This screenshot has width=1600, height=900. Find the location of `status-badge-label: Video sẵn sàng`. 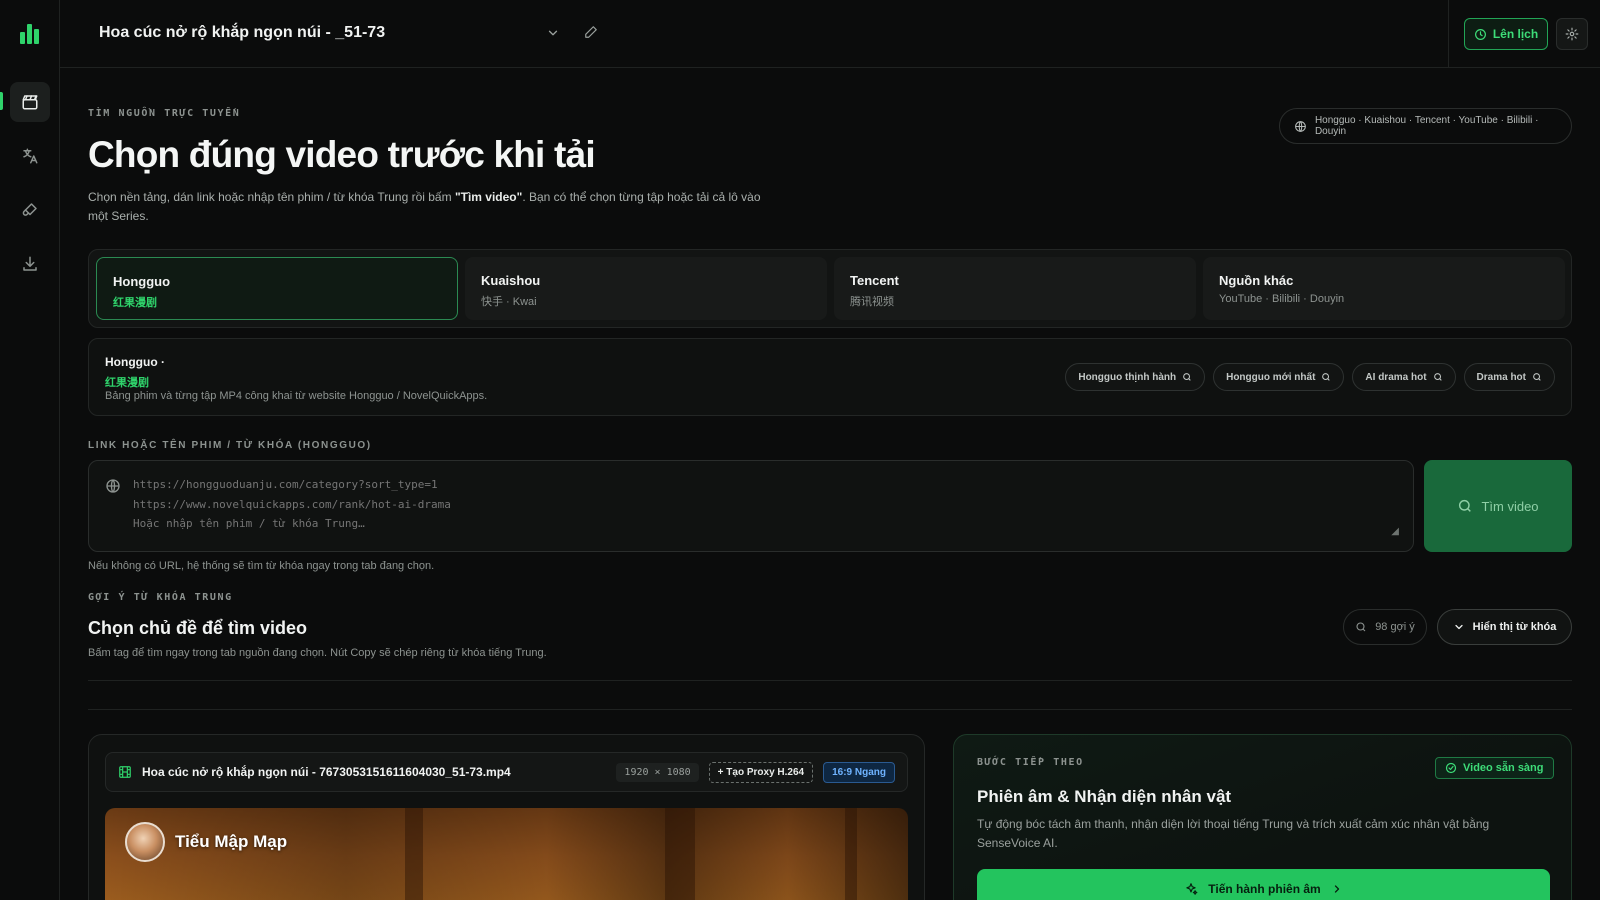

status-badge-label: Video sẵn sàng is located at coordinates (1503, 768).